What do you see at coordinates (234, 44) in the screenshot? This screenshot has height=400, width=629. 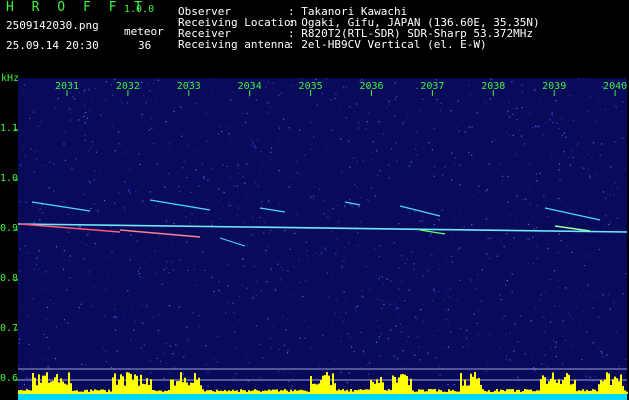 I see `antenna-label: Receiving antenna` at bounding box center [234, 44].